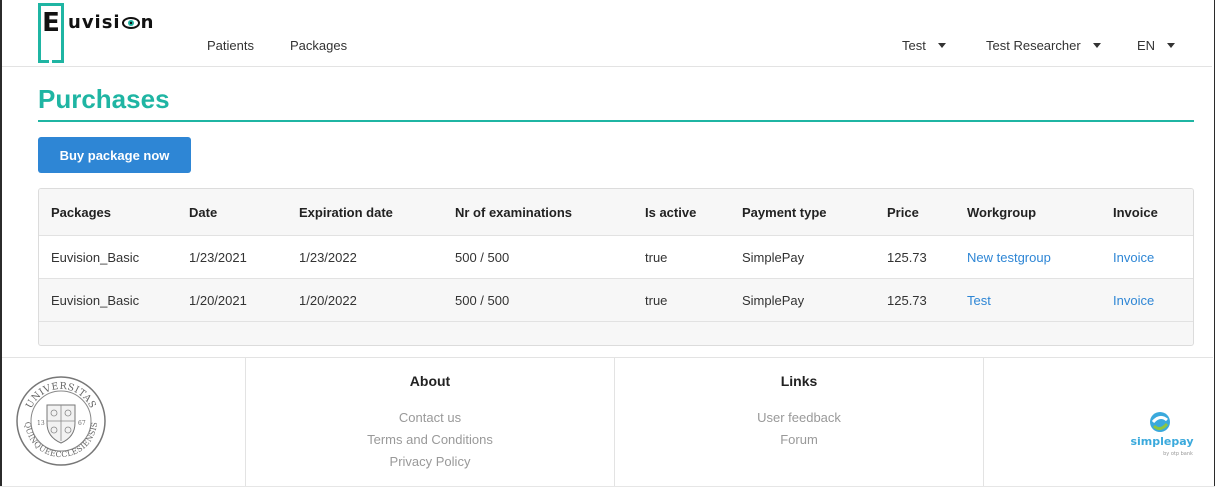 The height and width of the screenshot is (496, 1215). I want to click on logo-letter: E, so click(51, 23).